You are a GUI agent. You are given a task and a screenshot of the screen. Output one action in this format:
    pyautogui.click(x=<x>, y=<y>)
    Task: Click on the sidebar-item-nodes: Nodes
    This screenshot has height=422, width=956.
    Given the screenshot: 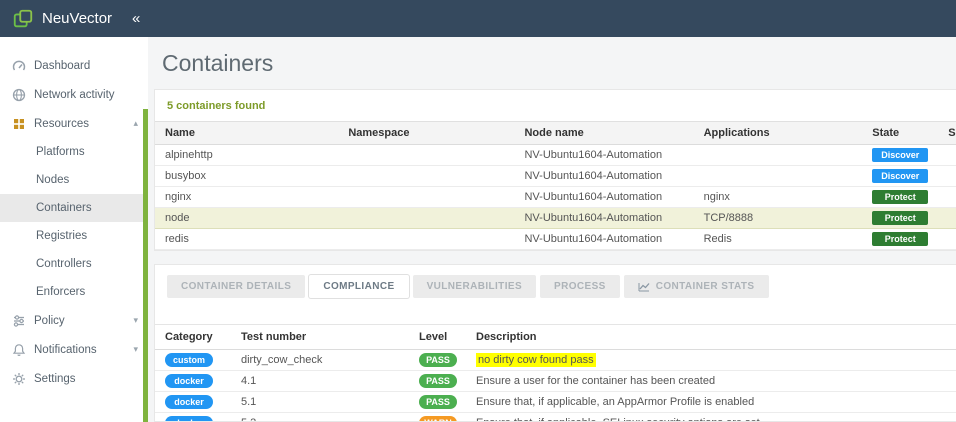 What is the action you would take?
    pyautogui.click(x=74, y=180)
    